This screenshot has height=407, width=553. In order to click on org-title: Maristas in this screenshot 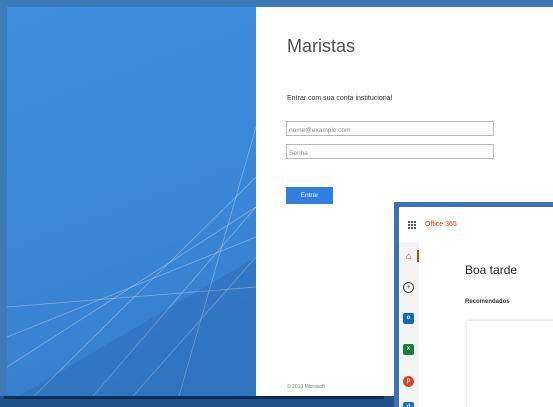, I will do `click(321, 46)`.